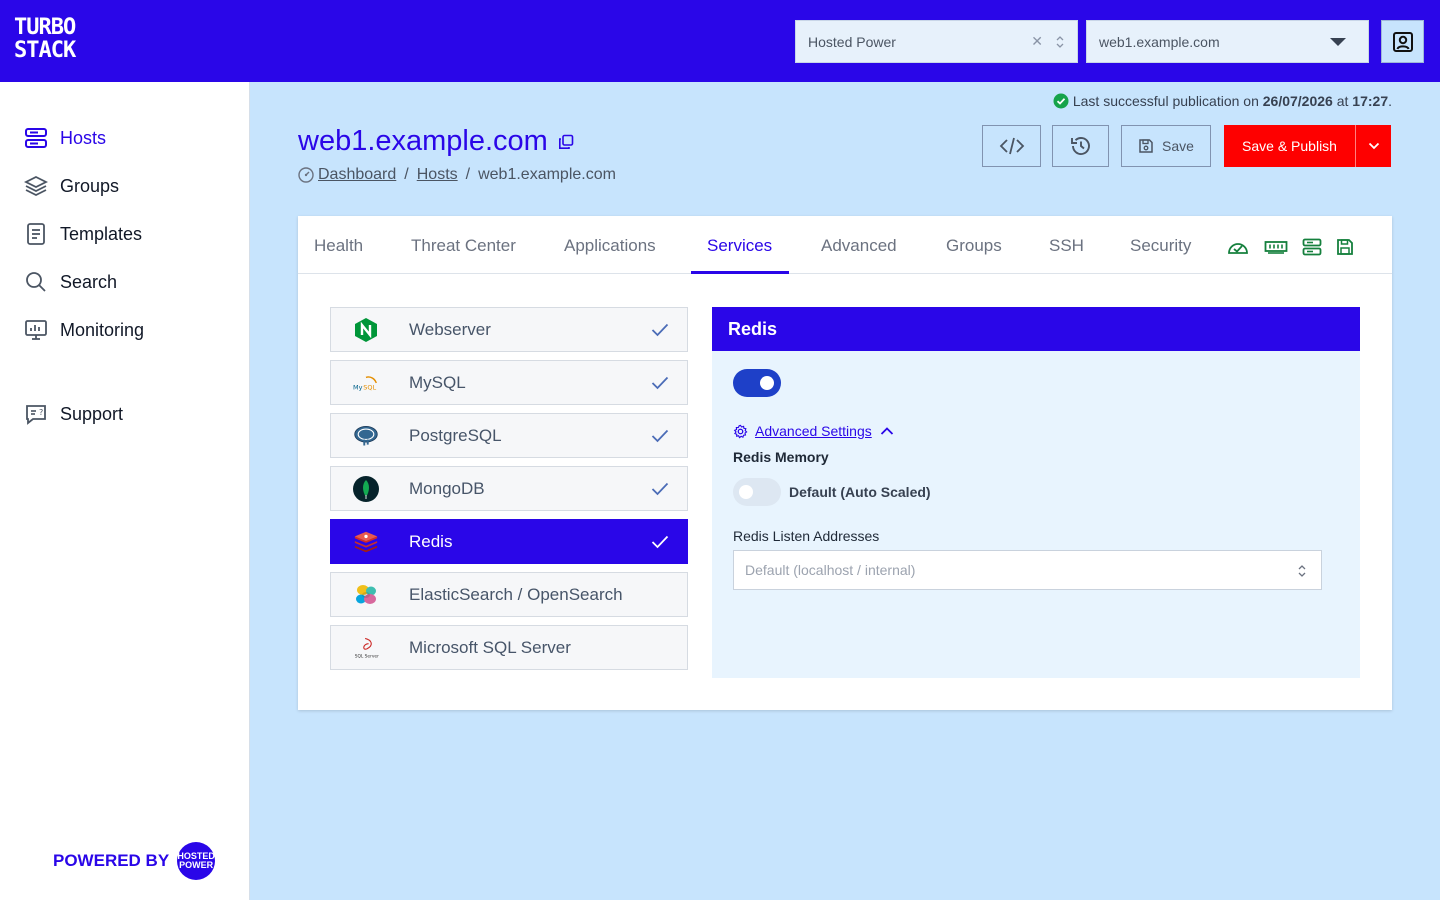 The width and height of the screenshot is (1440, 900). Describe the element at coordinates (366, 648) in the screenshot. I see `sqlserver-icon: SQL Server` at that location.